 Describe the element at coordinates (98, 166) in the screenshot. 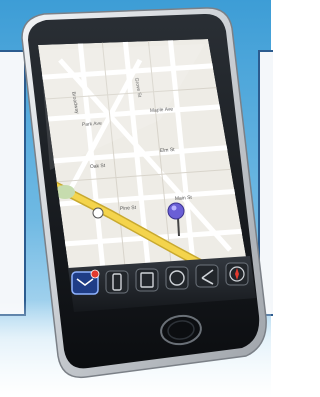

I see `street-label: Oak St` at that location.